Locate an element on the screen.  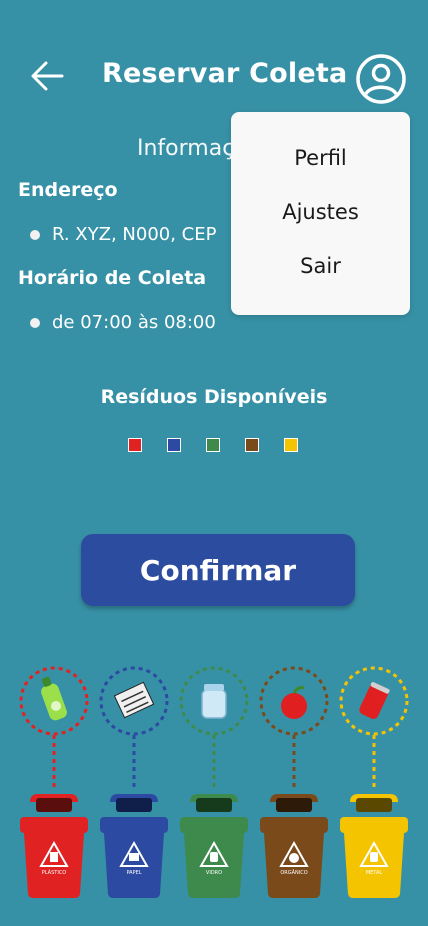
profile-dropdown-menu: Perfil Ajustes Sair is located at coordinates (320, 213).